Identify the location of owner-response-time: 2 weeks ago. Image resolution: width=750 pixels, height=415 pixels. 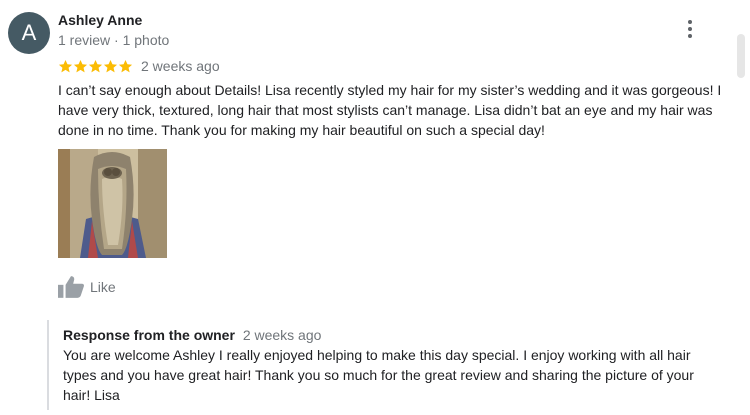
(282, 335).